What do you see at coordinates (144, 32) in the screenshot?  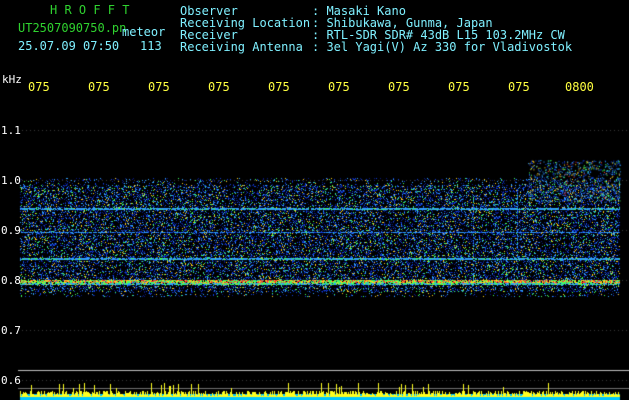 I see `mode-label: meteor` at bounding box center [144, 32].